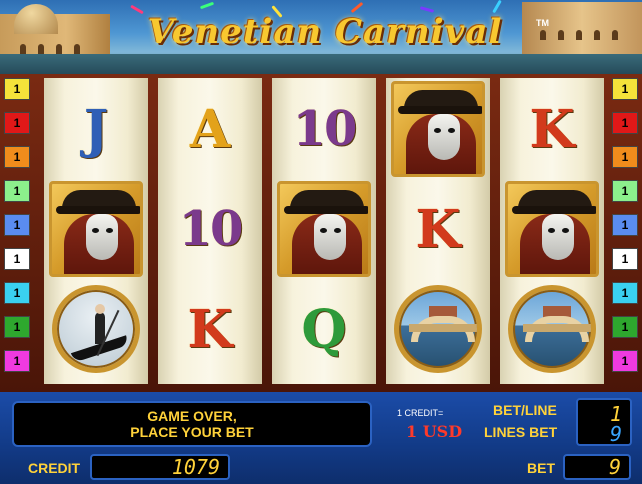  What do you see at coordinates (17, 361) in the screenshot?
I see `left-line-marker-9: 1` at bounding box center [17, 361].